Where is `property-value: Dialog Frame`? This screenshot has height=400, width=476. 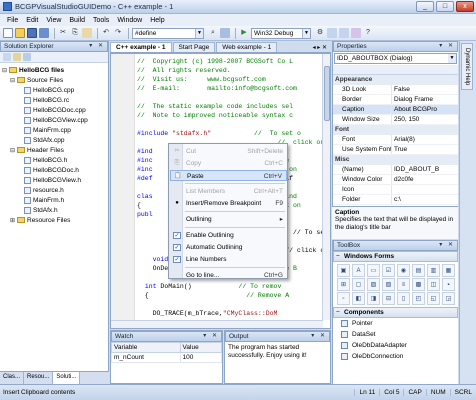
property-value: Dialog Frame is located at coordinates (424, 99).